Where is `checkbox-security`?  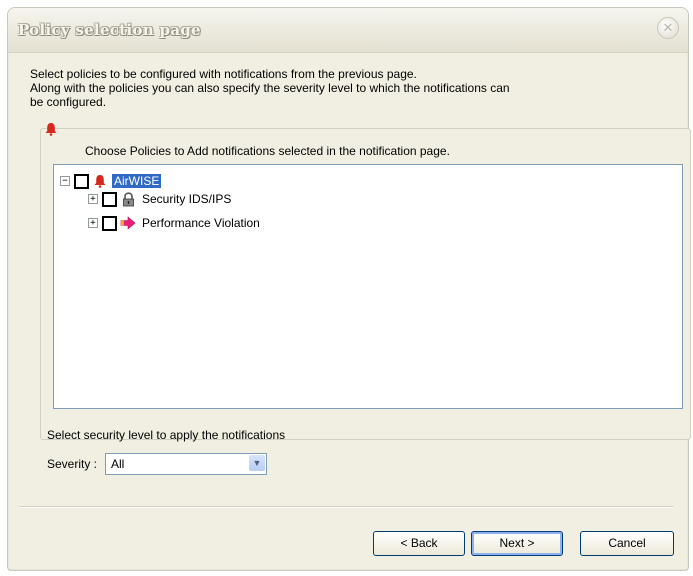 checkbox-security is located at coordinates (109, 199).